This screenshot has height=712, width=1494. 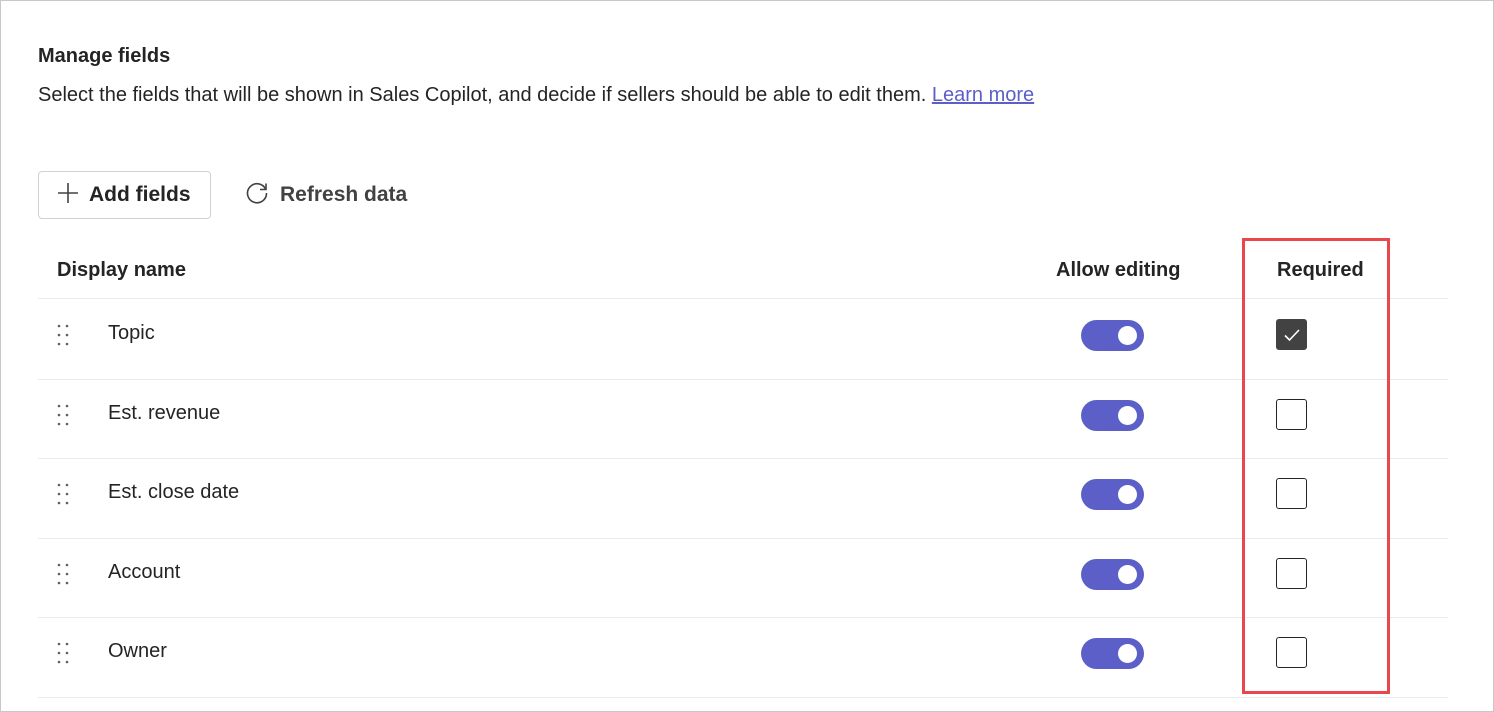 What do you see at coordinates (137, 651) in the screenshot?
I see `field-display-name: Owner` at bounding box center [137, 651].